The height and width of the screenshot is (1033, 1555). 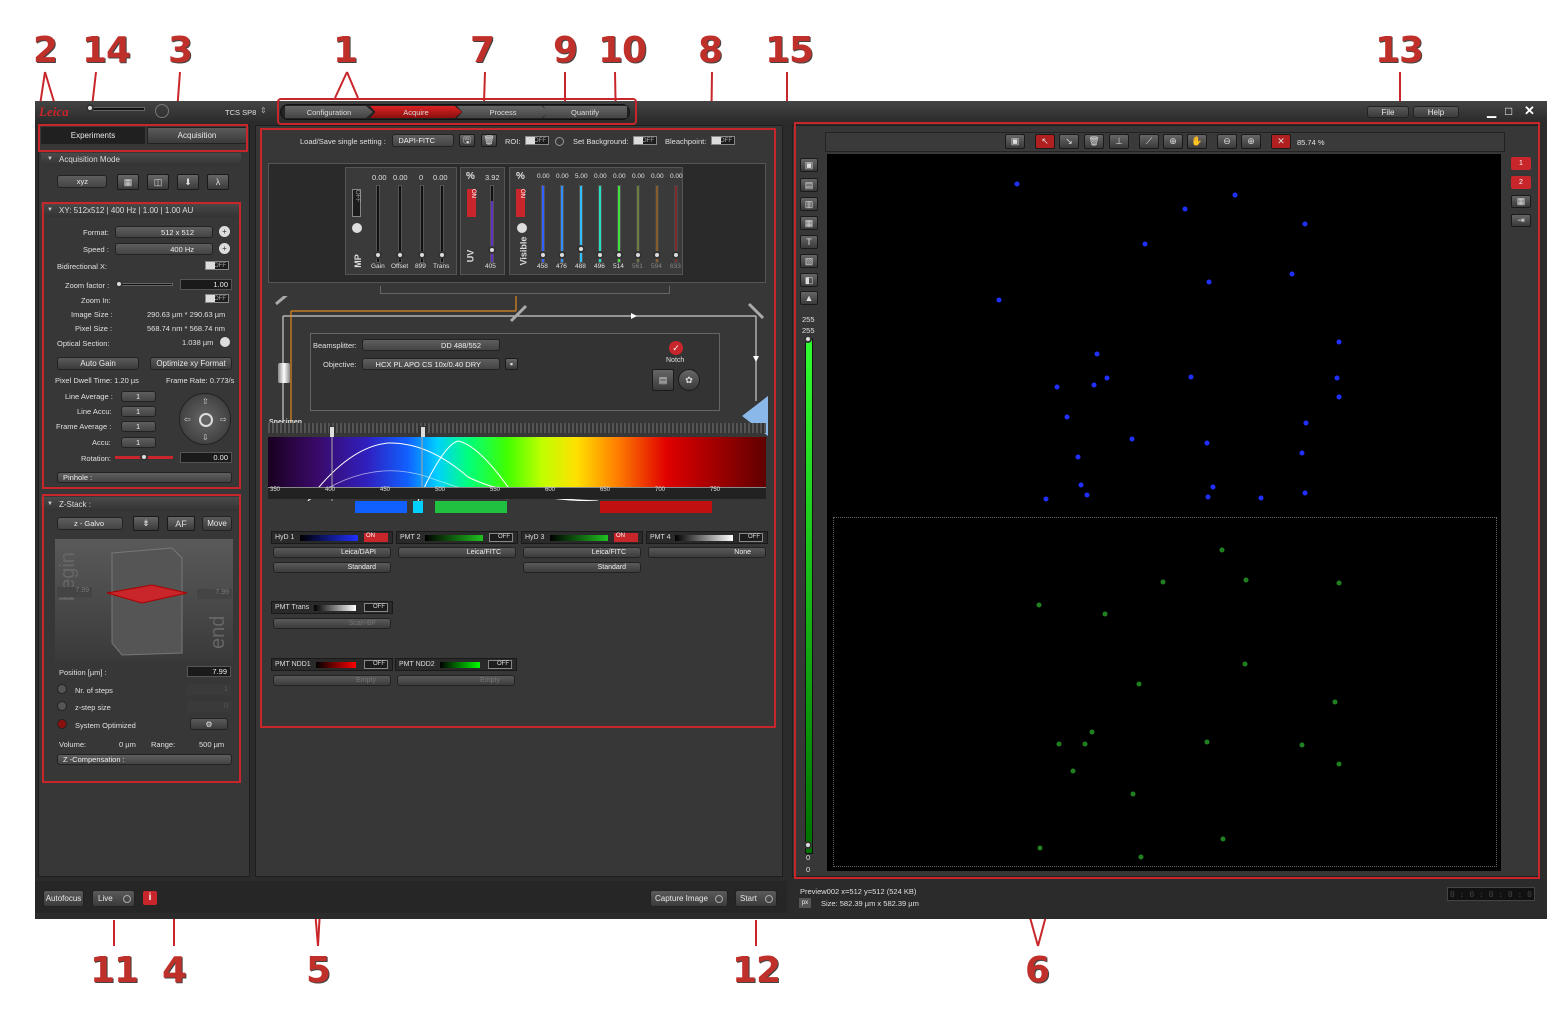 I want to click on xy-settings-header: XY: 512x512 | 400 Hz | 1.00 | 1.00 AU, so click(x=141, y=210).